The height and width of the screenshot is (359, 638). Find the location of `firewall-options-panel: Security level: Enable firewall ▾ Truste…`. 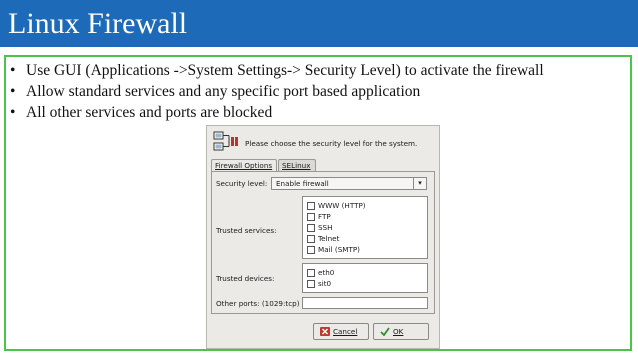

firewall-options-panel: Security level: Enable firewall ▾ Truste… is located at coordinates (323, 242).